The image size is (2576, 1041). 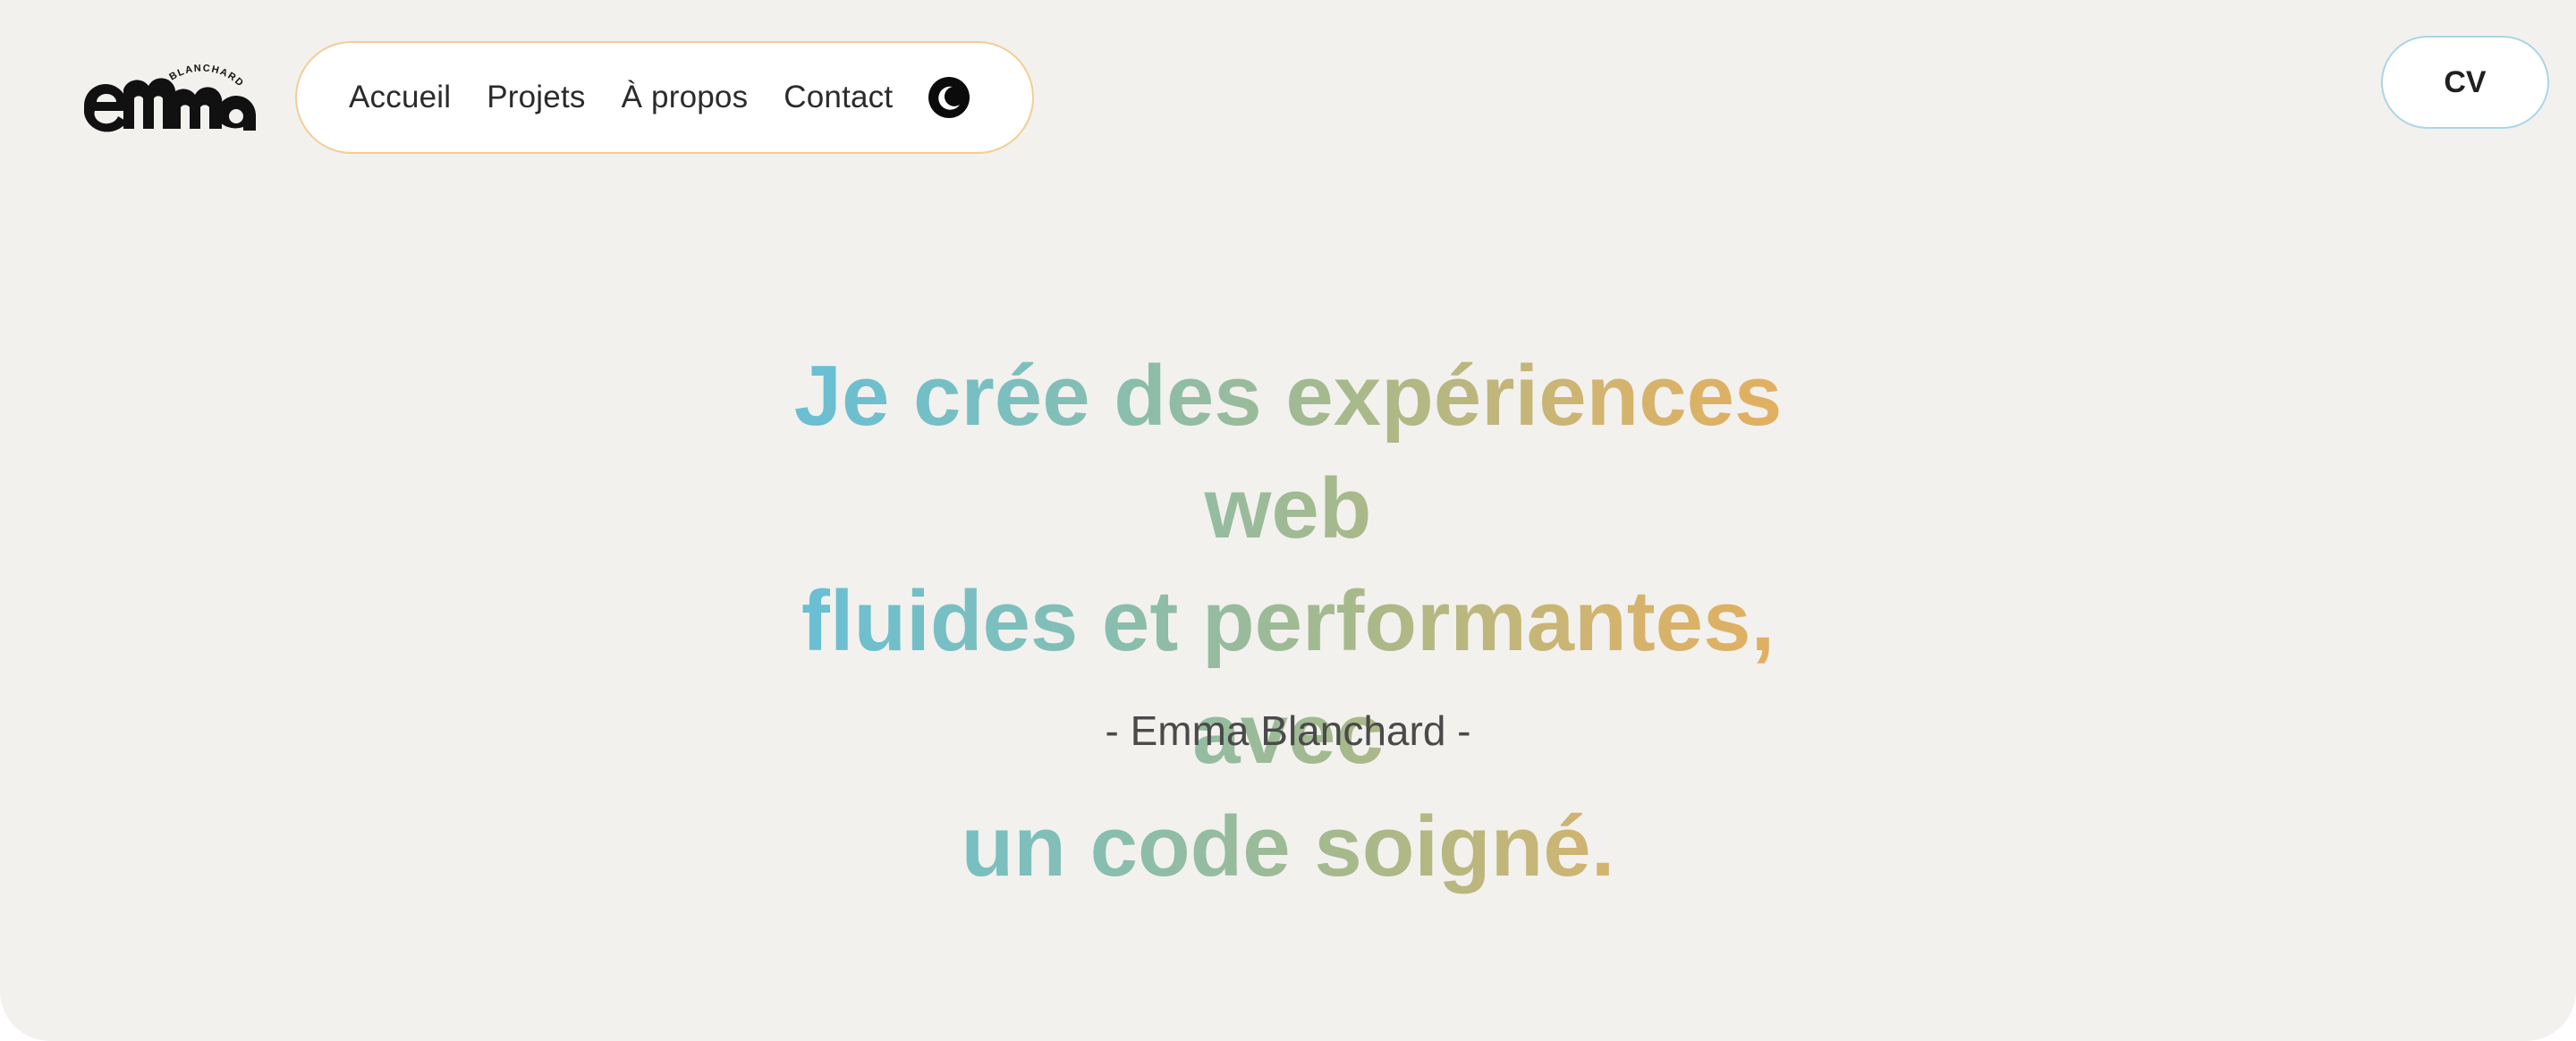 I want to click on main-nav: Accueil Projets À propos Contact, so click(x=664, y=98).